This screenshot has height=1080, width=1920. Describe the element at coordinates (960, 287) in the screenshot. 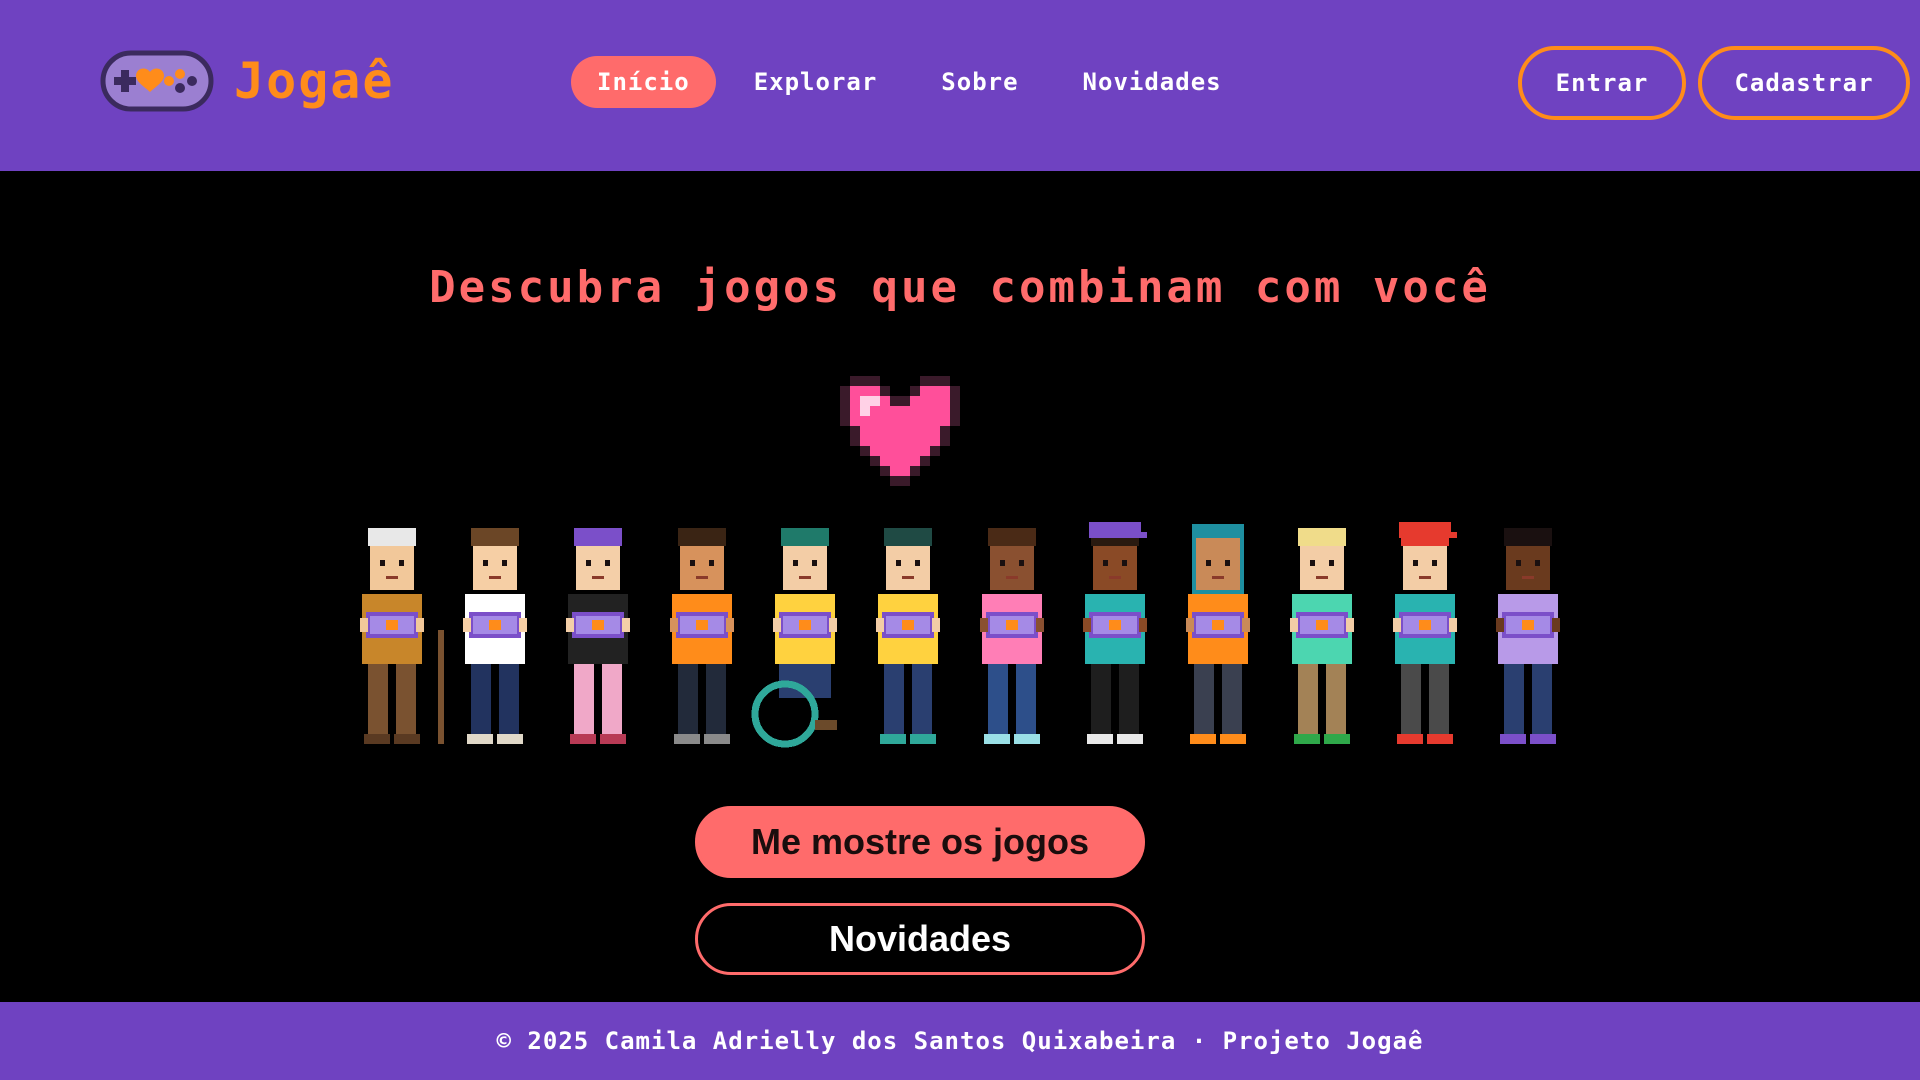

I see `hero-title: Descubra jogos que combinam com você` at that location.